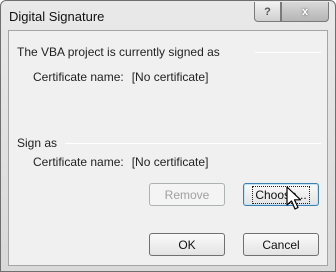 Image resolution: width=336 pixels, height=272 pixels. Describe the element at coordinates (170, 77) in the screenshot. I see `current-certificate-value: [No certificate]` at that location.